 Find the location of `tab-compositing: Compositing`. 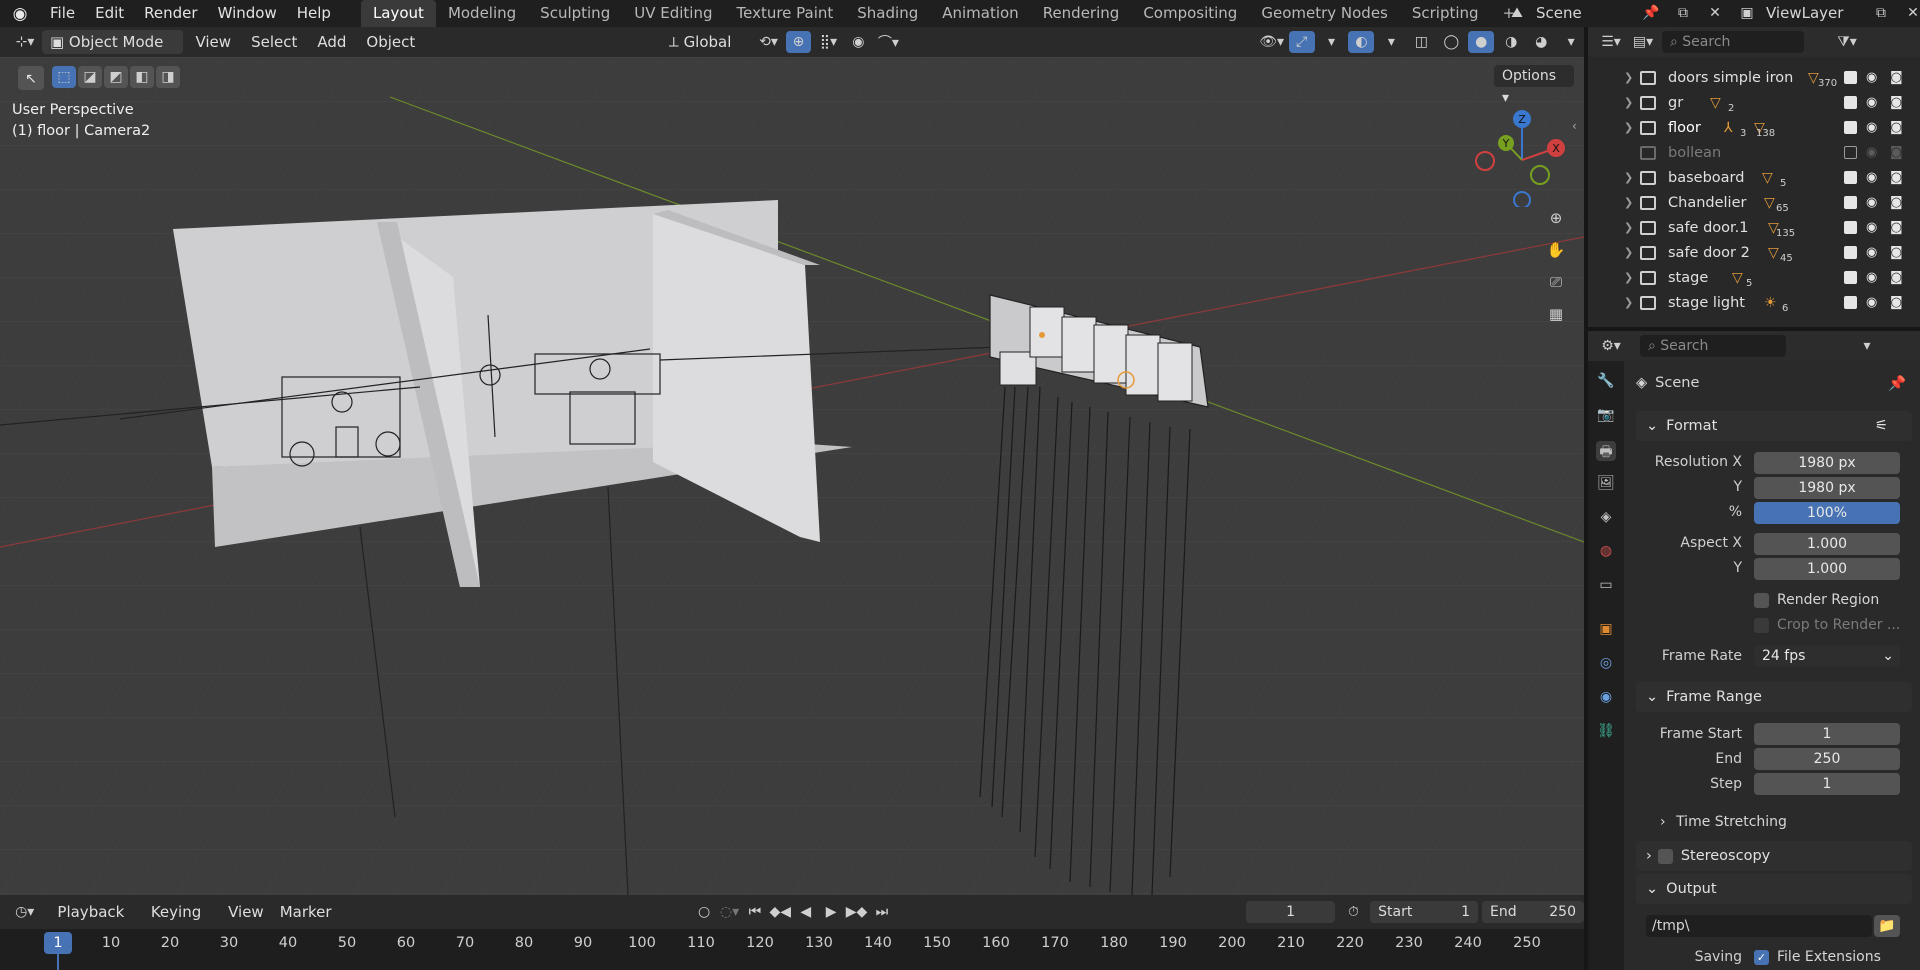

tab-compositing: Compositing is located at coordinates (1190, 13).